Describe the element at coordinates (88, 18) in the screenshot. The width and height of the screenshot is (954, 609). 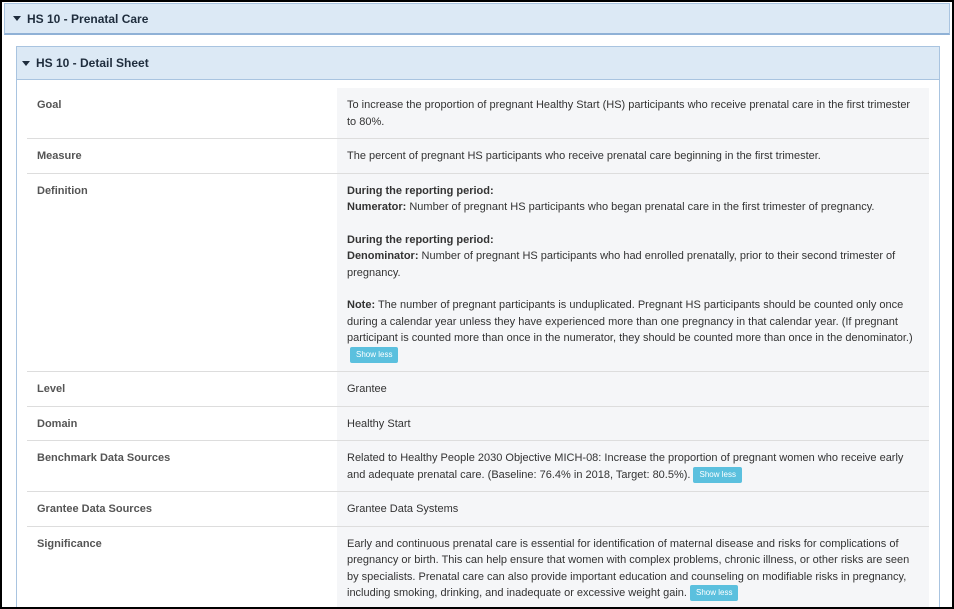
I see `outer-panel-title: HS 10 - Prenatal Care` at that location.